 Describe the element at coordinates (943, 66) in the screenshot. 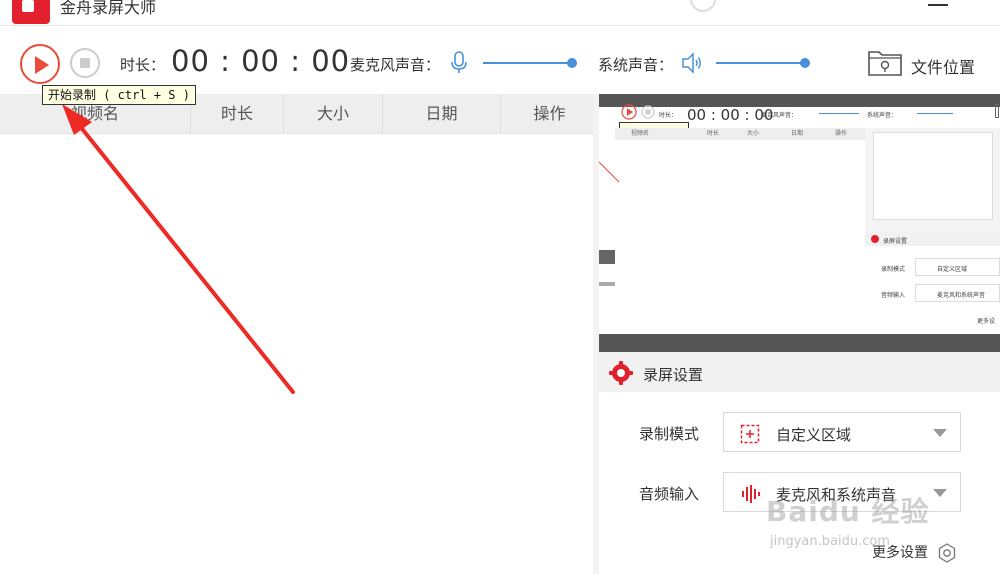

I see `file-location-button: 文件位置` at that location.